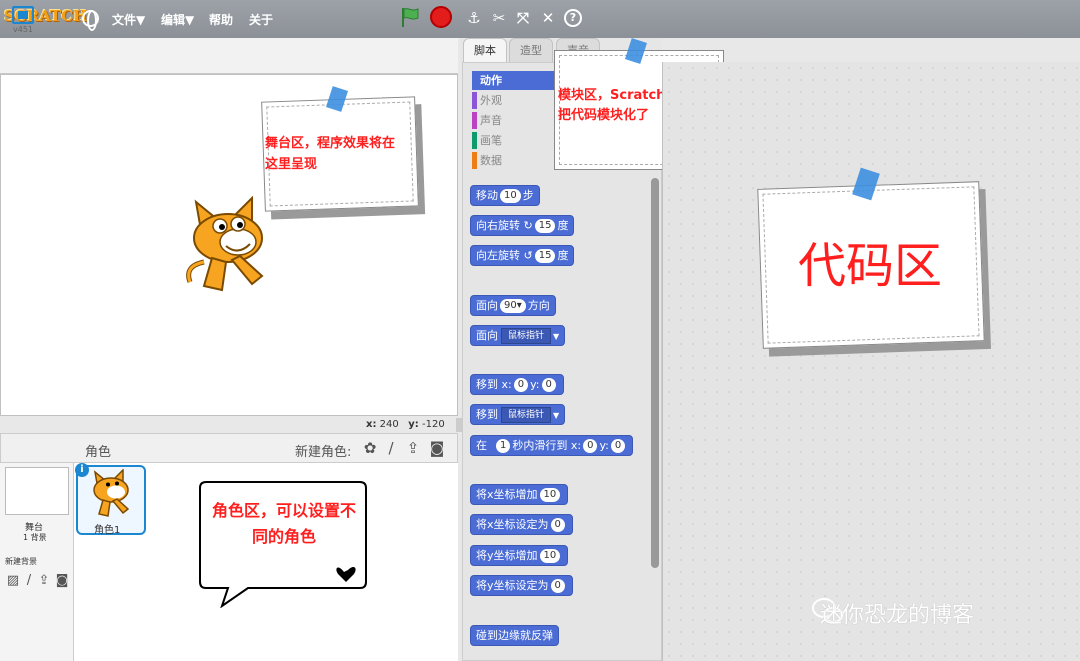 The height and width of the screenshot is (661, 1080). What do you see at coordinates (35, 537) in the screenshot?
I see `backdrop-count: 1 背景` at bounding box center [35, 537].